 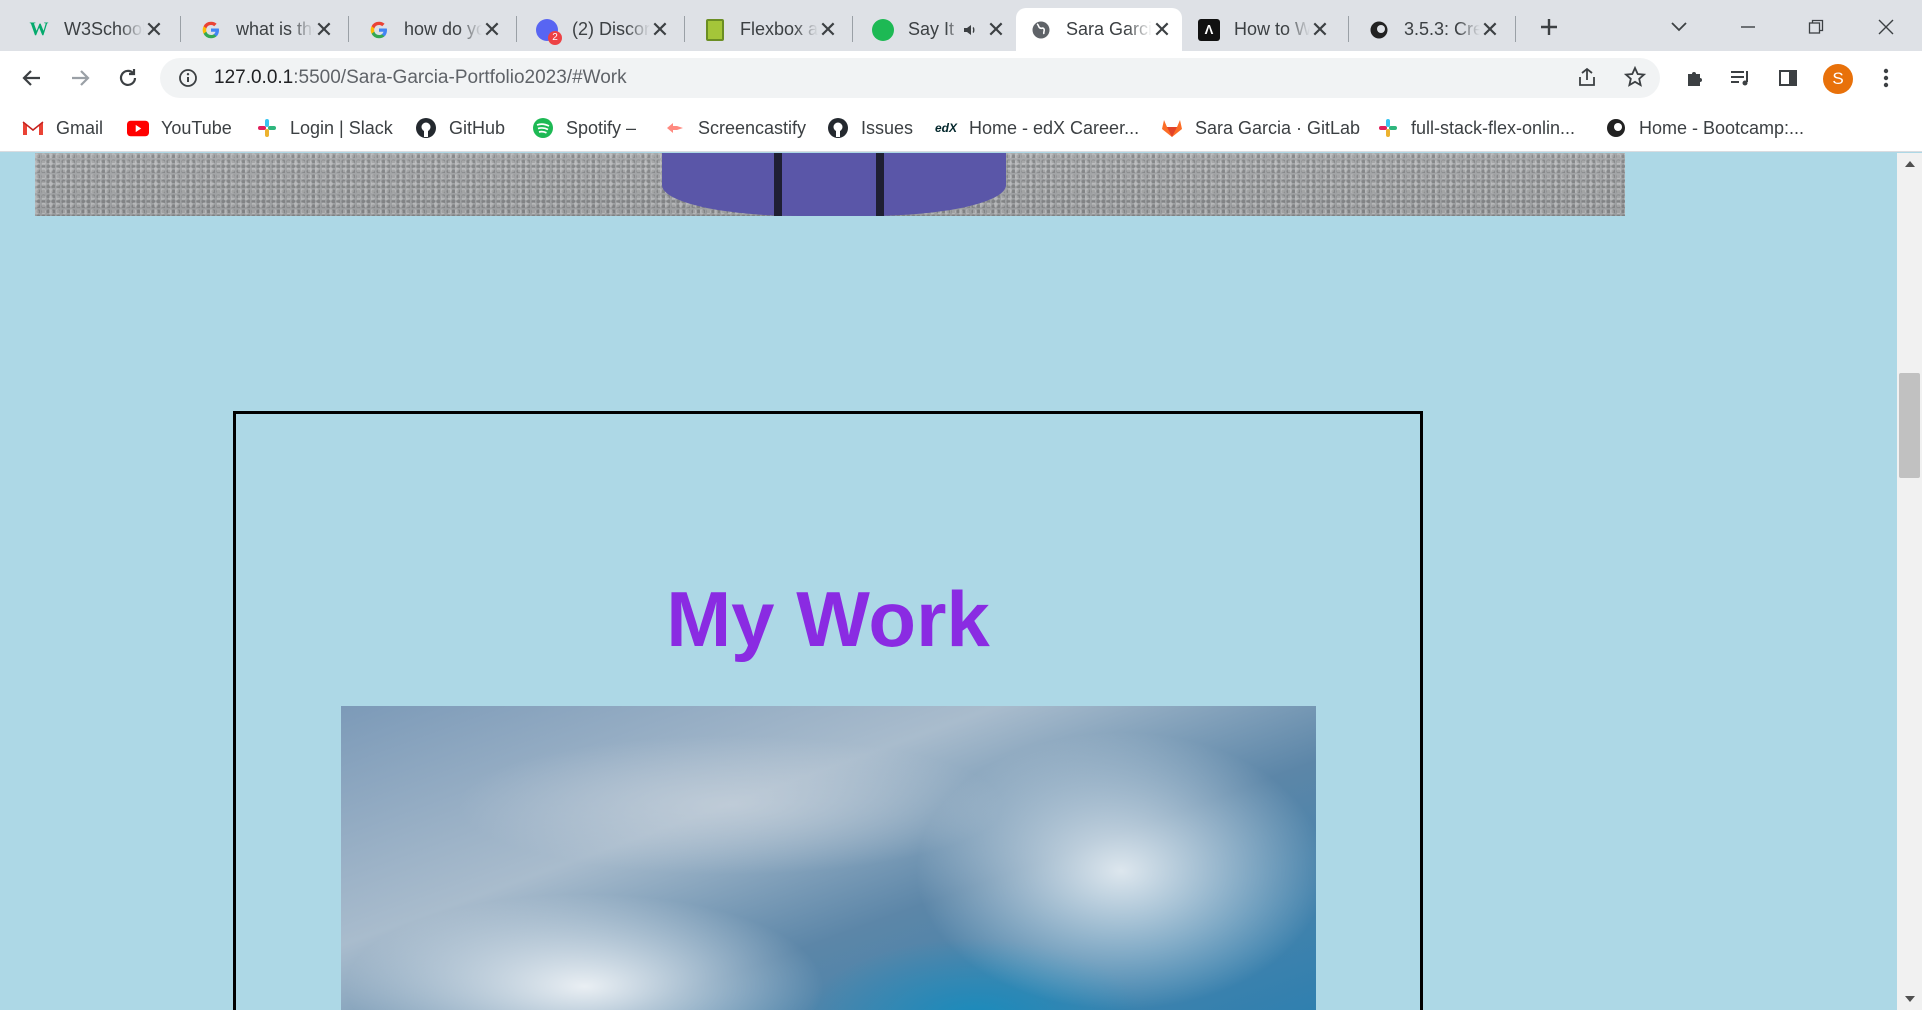 What do you see at coordinates (1886, 78) in the screenshot?
I see `menu-button` at bounding box center [1886, 78].